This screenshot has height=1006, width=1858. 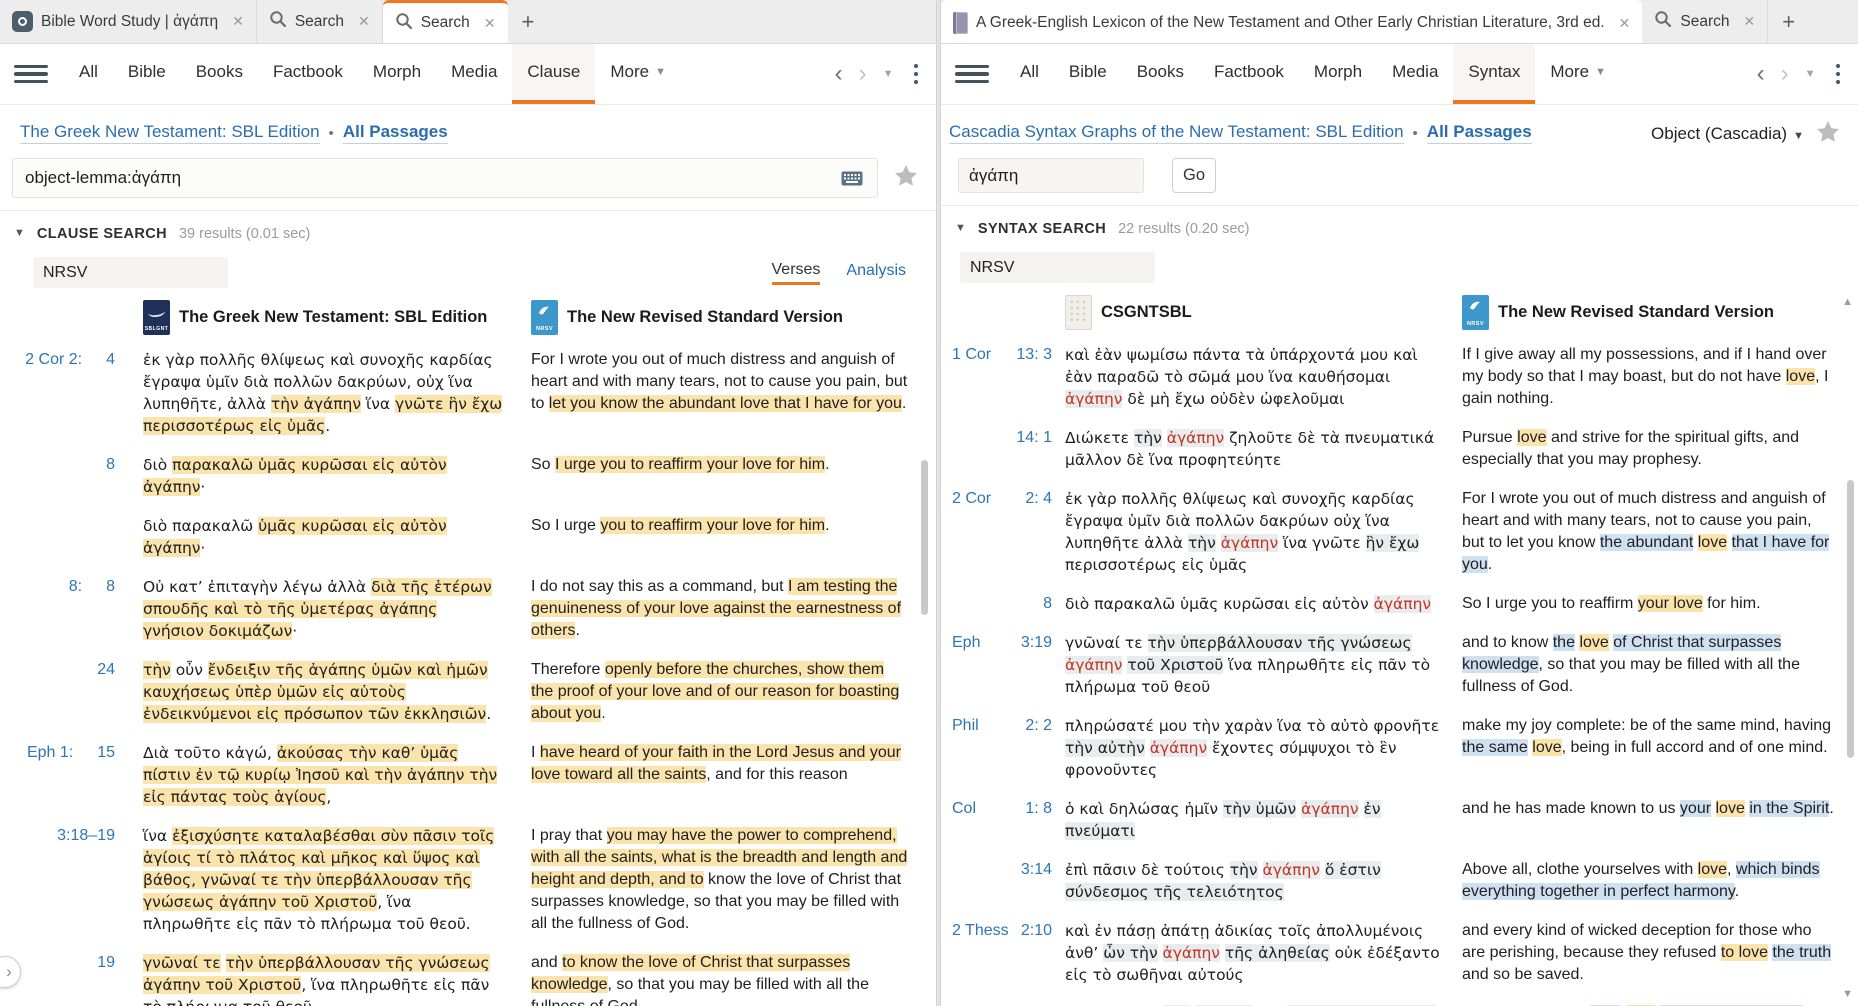 What do you see at coordinates (1036, 953) in the screenshot?
I see `verse-number: 2:10` at bounding box center [1036, 953].